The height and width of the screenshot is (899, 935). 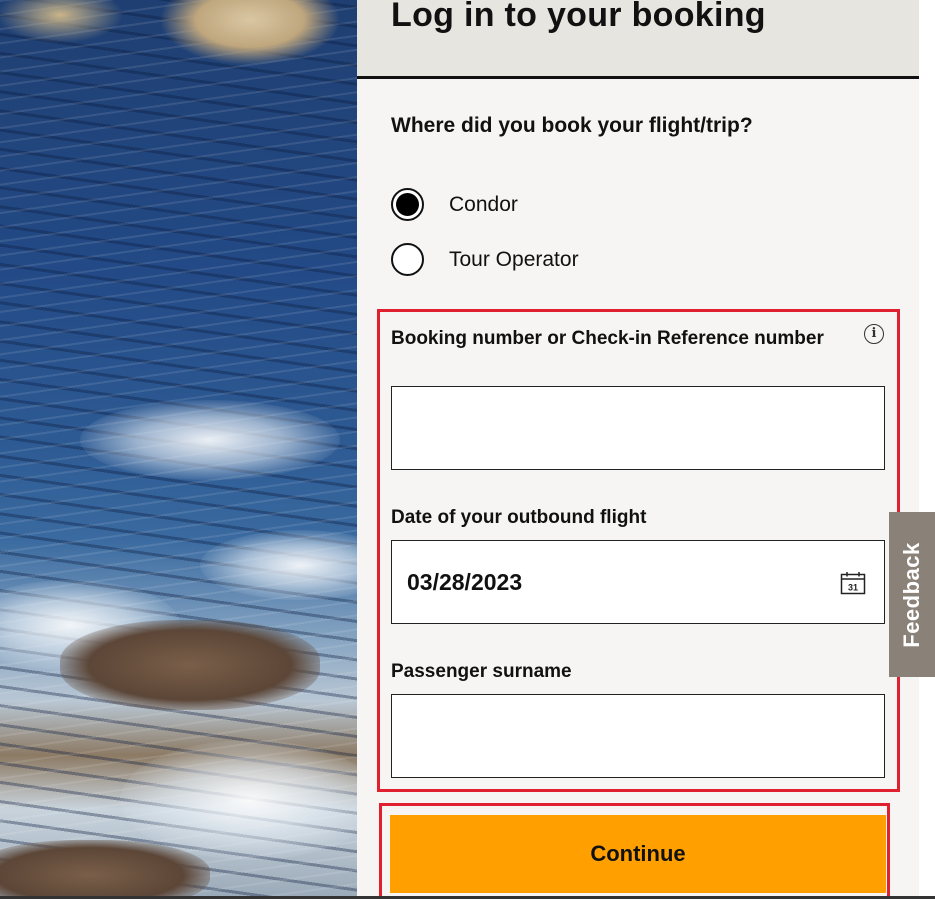 What do you see at coordinates (853, 588) in the screenshot?
I see `calendar-icon-day: 31` at bounding box center [853, 588].